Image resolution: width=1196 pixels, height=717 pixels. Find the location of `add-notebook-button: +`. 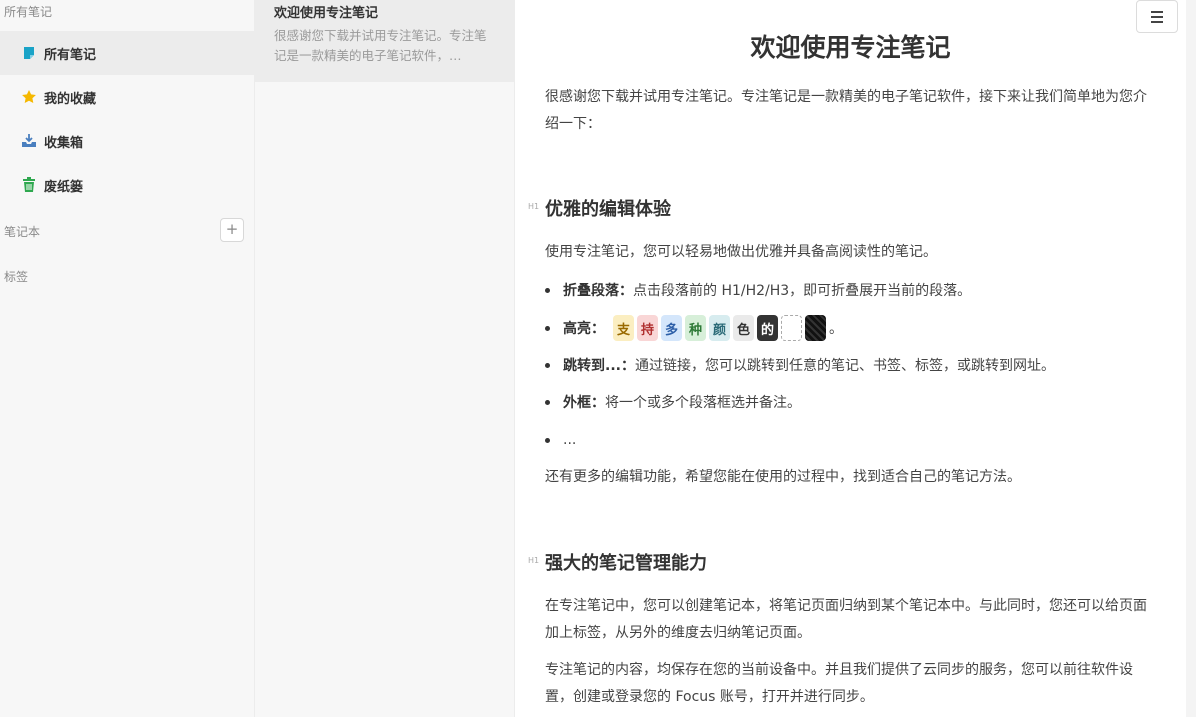

add-notebook-button: + is located at coordinates (232, 230).